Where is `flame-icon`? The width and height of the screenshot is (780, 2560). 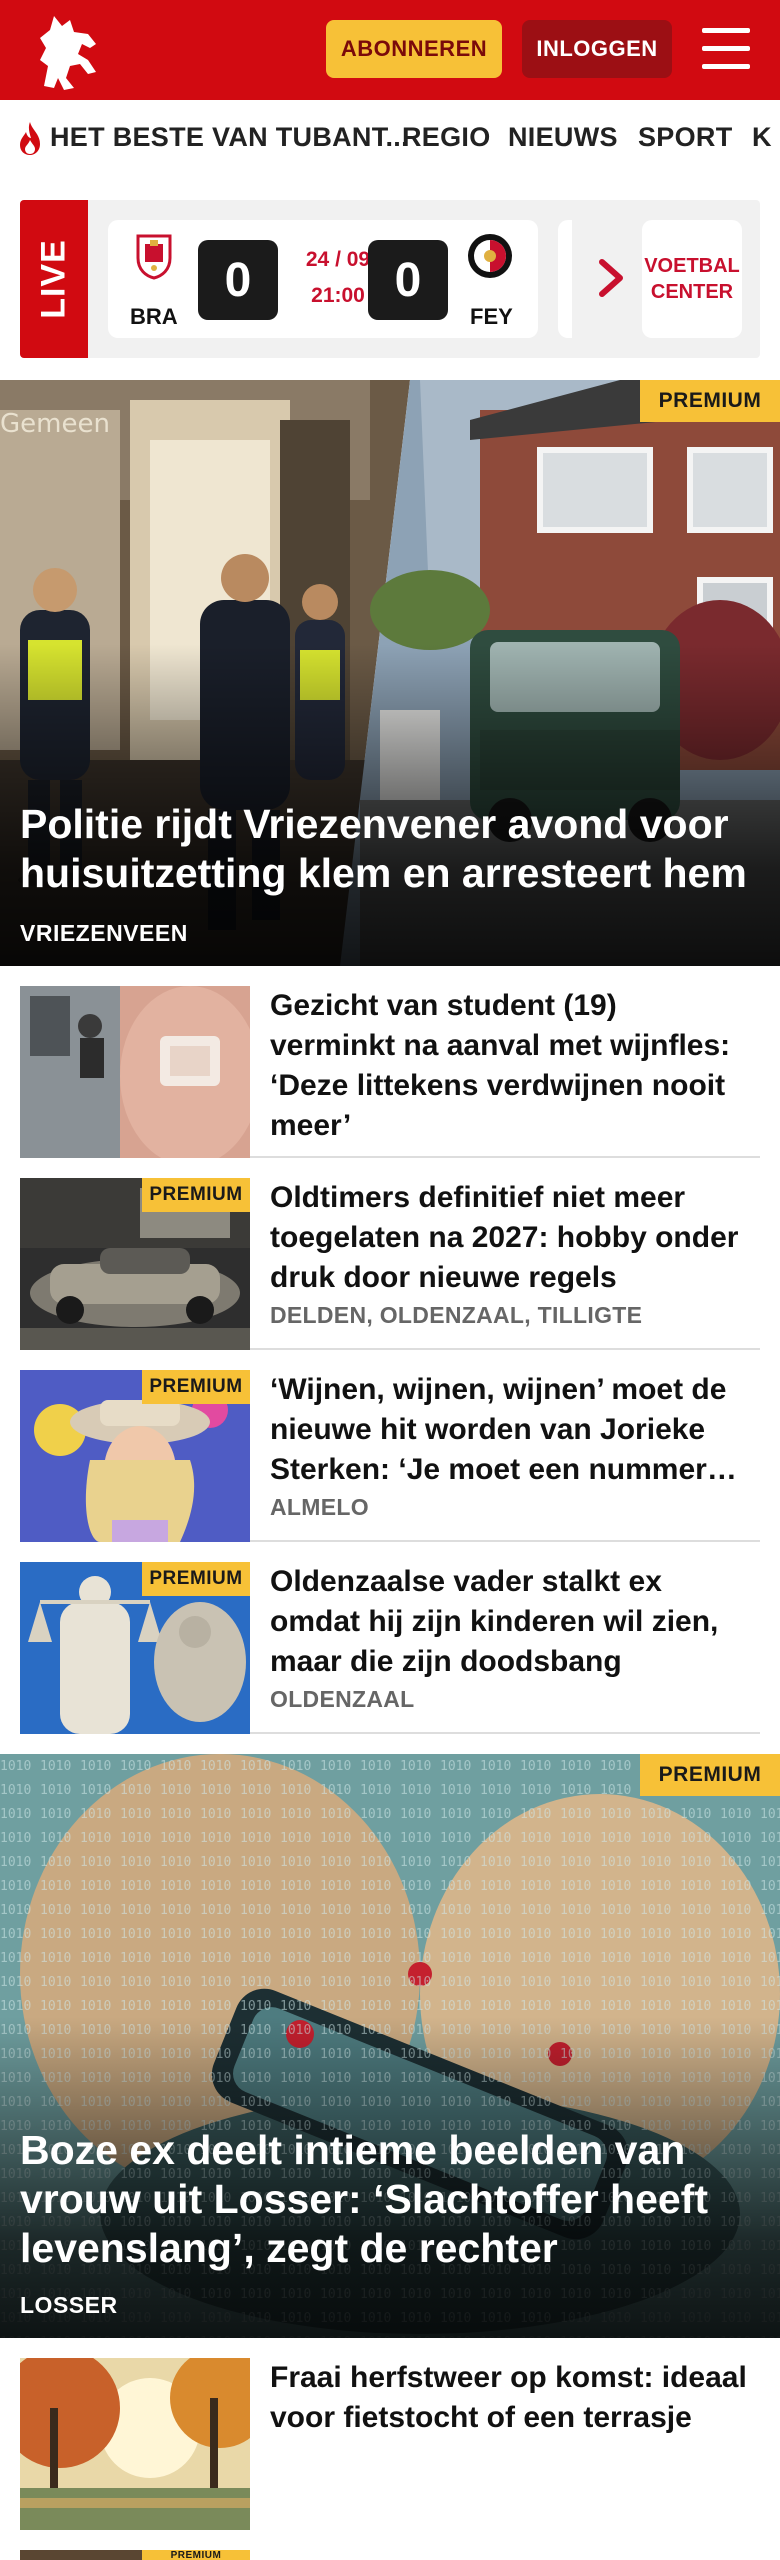
flame-icon is located at coordinates (30, 138).